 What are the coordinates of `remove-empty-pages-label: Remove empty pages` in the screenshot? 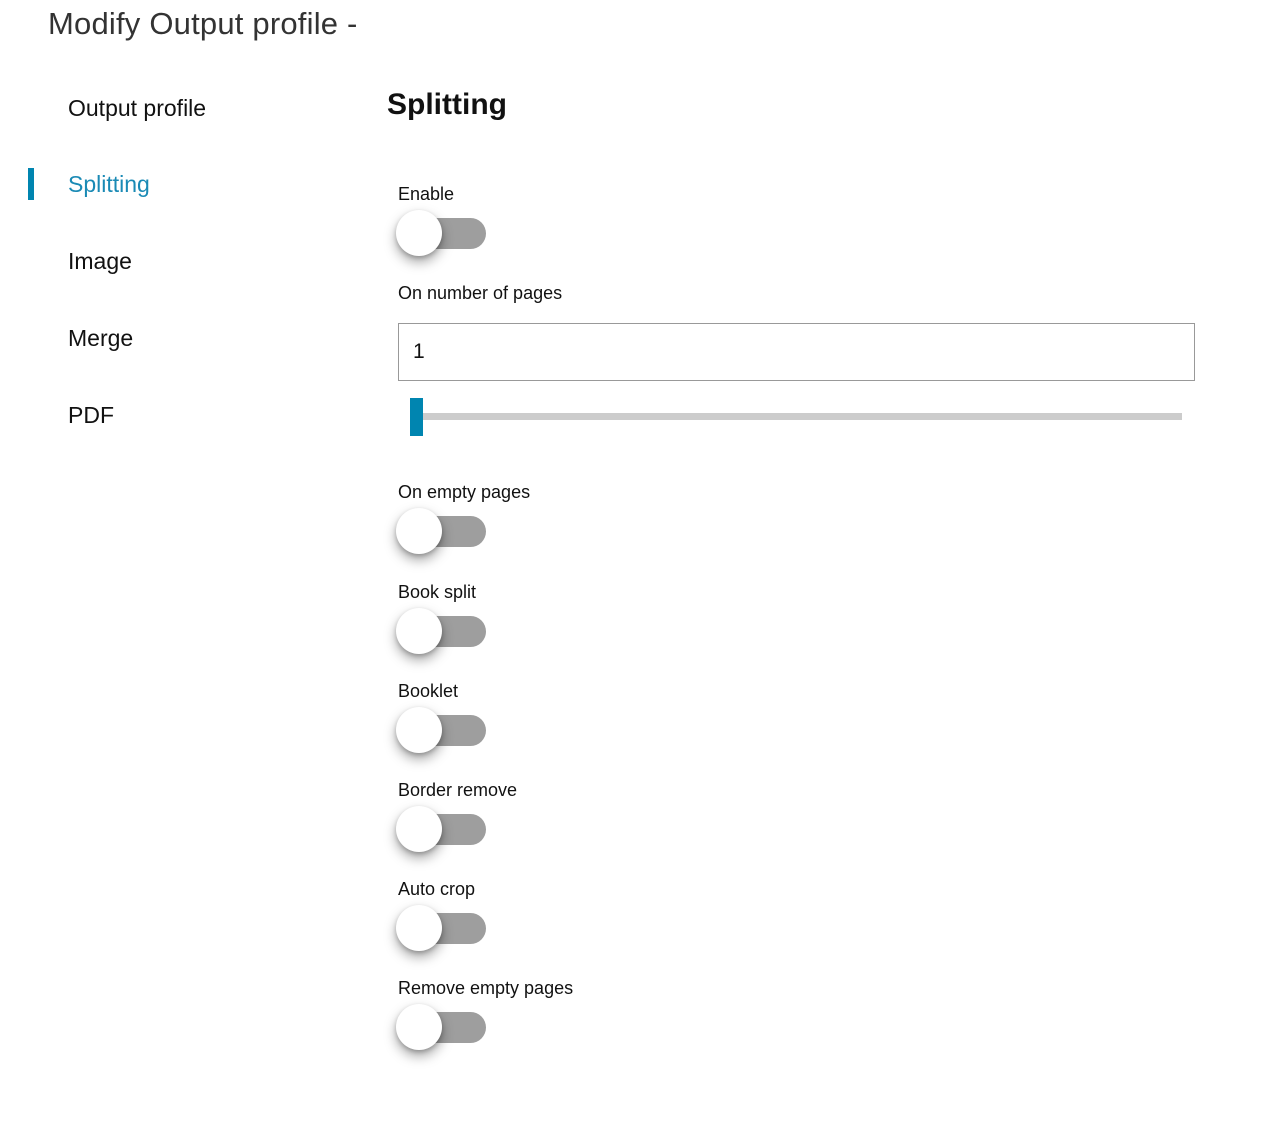 It's located at (486, 988).